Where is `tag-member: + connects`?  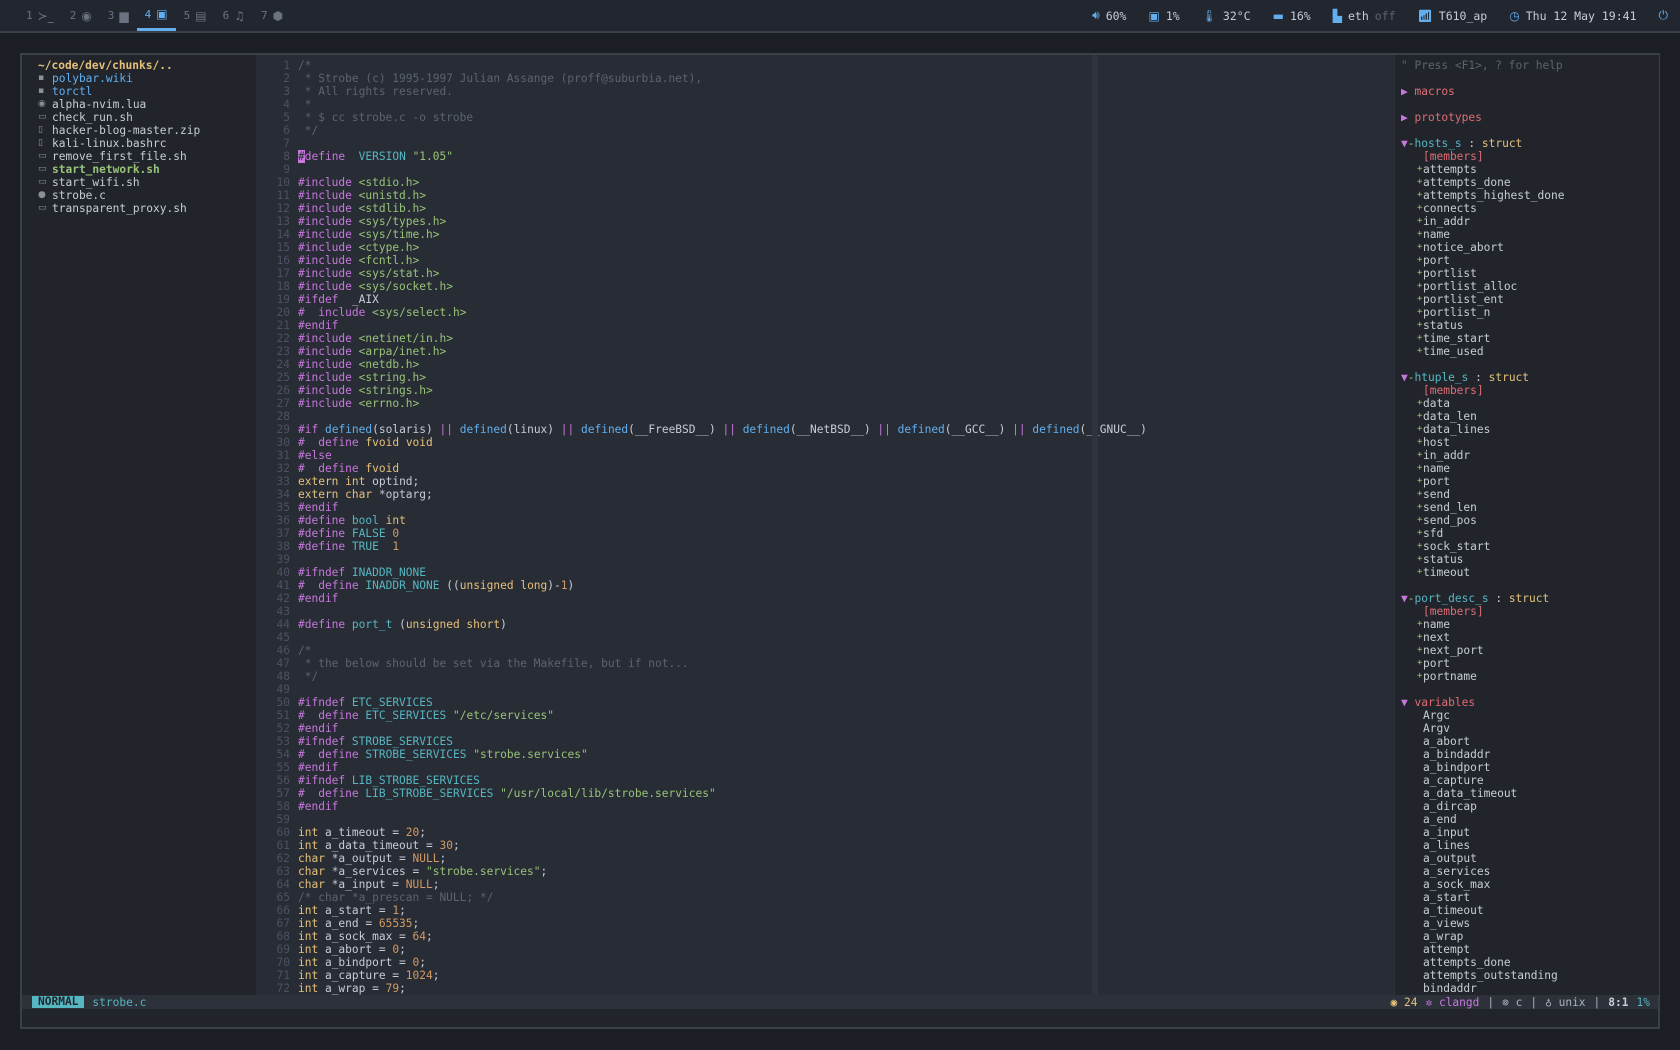
tag-member: + connects is located at coordinates (1527, 208).